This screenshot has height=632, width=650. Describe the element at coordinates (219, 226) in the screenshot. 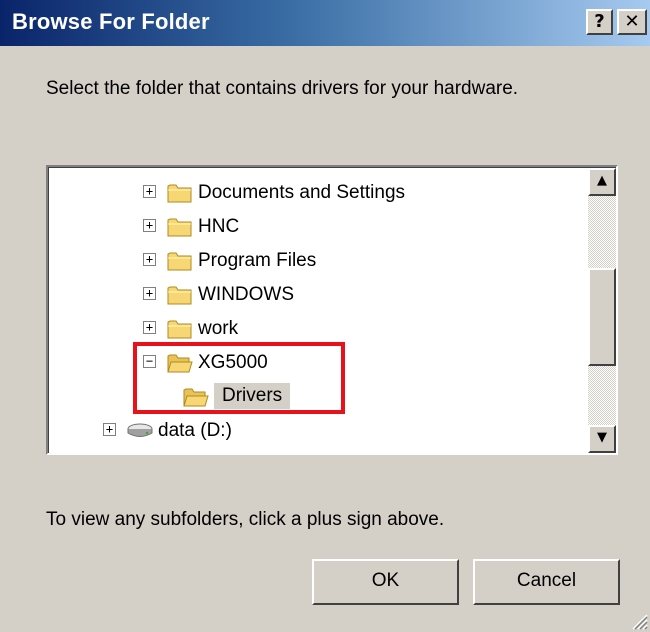

I see `tree-item-label: HNC` at that location.